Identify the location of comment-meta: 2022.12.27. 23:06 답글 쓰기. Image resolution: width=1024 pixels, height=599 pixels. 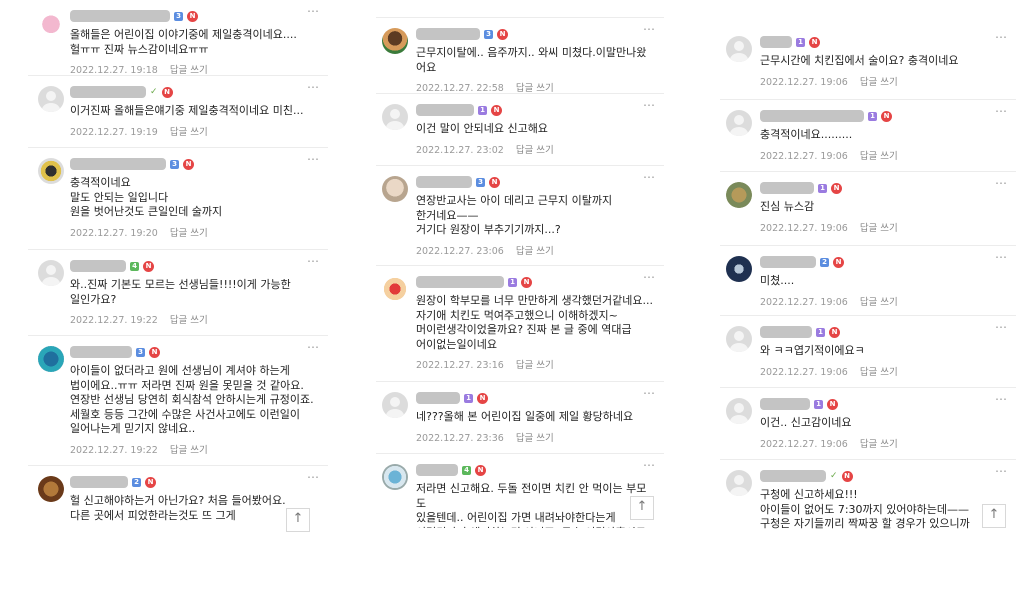
(535, 256).